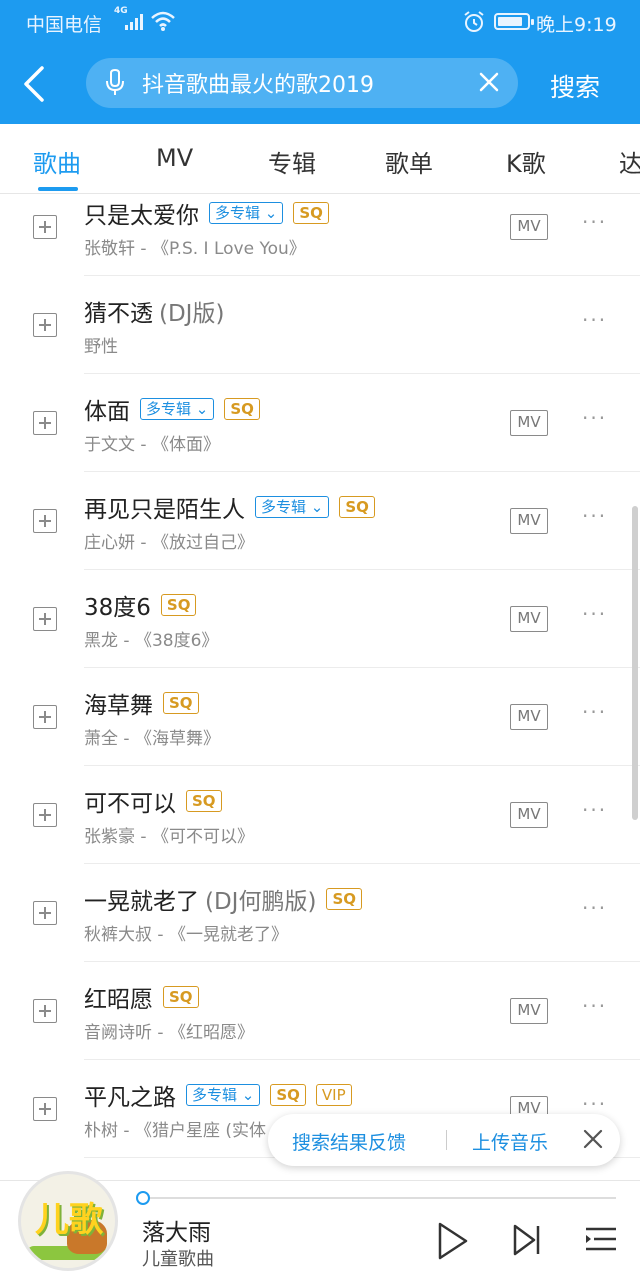  I want to click on close-icon, so click(593, 1139).